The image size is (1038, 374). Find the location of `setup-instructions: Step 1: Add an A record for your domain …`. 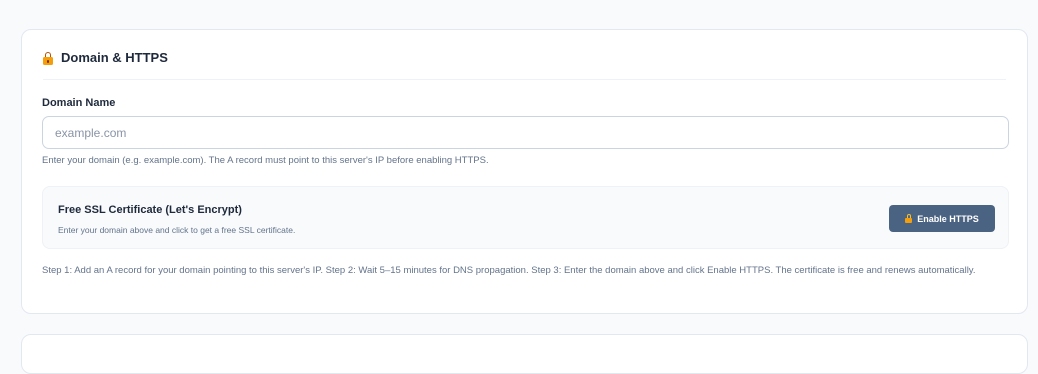

setup-instructions: Step 1: Add an A record for your domain … is located at coordinates (509, 270).